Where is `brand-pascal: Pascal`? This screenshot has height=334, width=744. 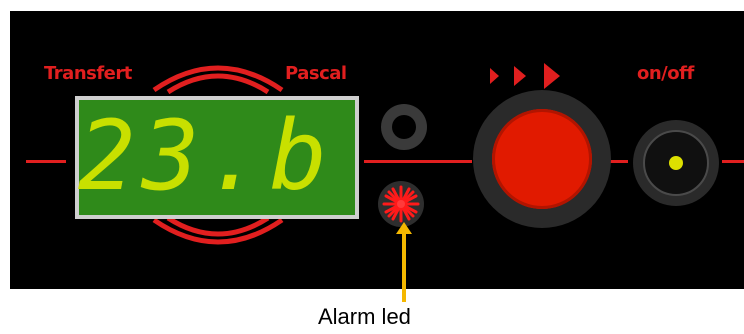 brand-pascal: Pascal is located at coordinates (316, 73).